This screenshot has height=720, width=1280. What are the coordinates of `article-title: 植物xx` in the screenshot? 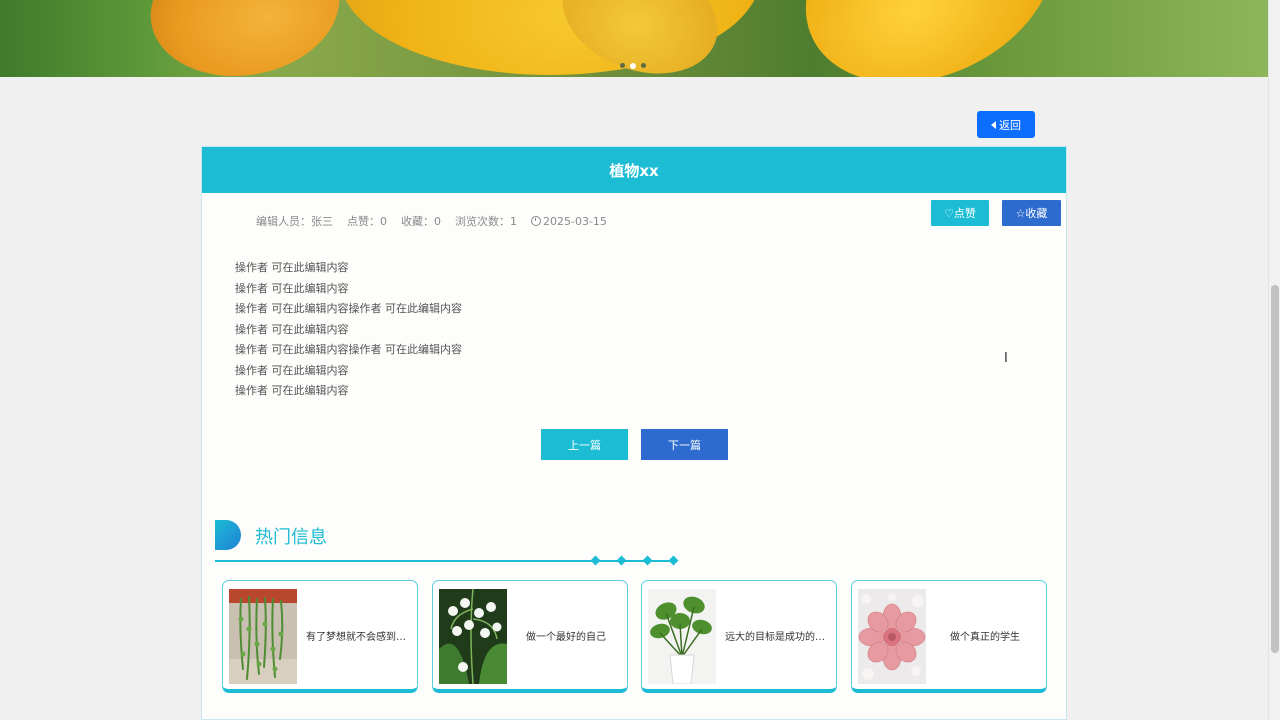 It's located at (634, 170).